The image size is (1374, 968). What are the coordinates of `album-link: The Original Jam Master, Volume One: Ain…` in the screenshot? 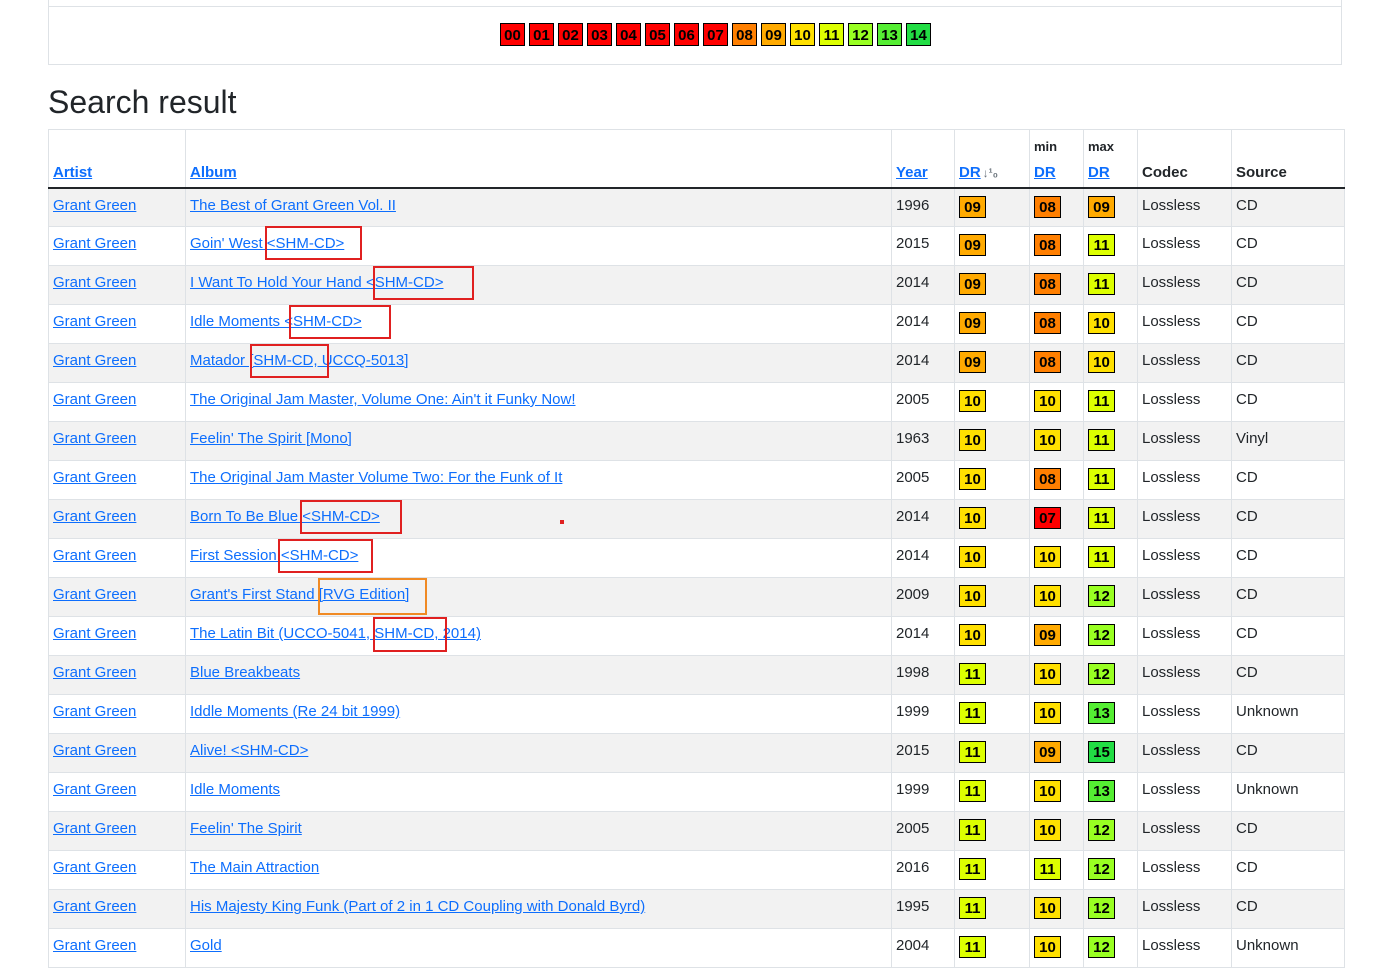 It's located at (383, 399).